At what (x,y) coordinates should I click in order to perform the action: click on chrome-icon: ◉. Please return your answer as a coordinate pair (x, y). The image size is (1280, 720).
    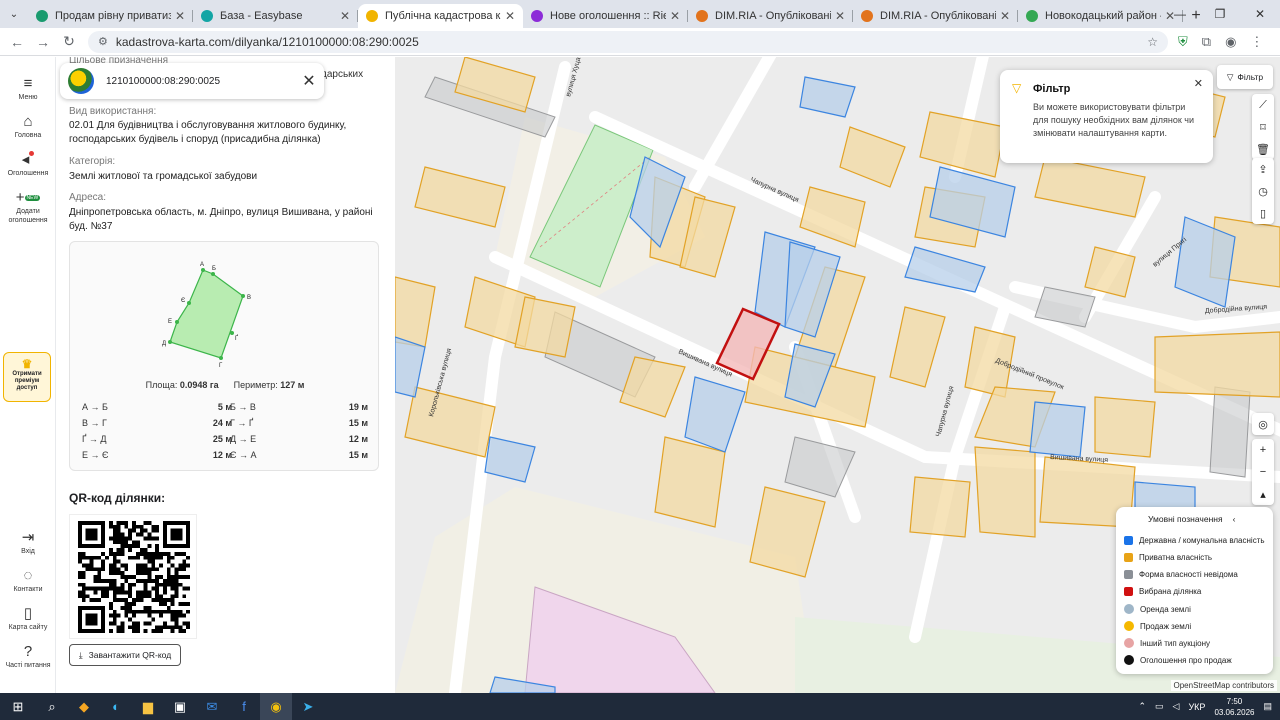
    Looking at the image, I should click on (276, 706).